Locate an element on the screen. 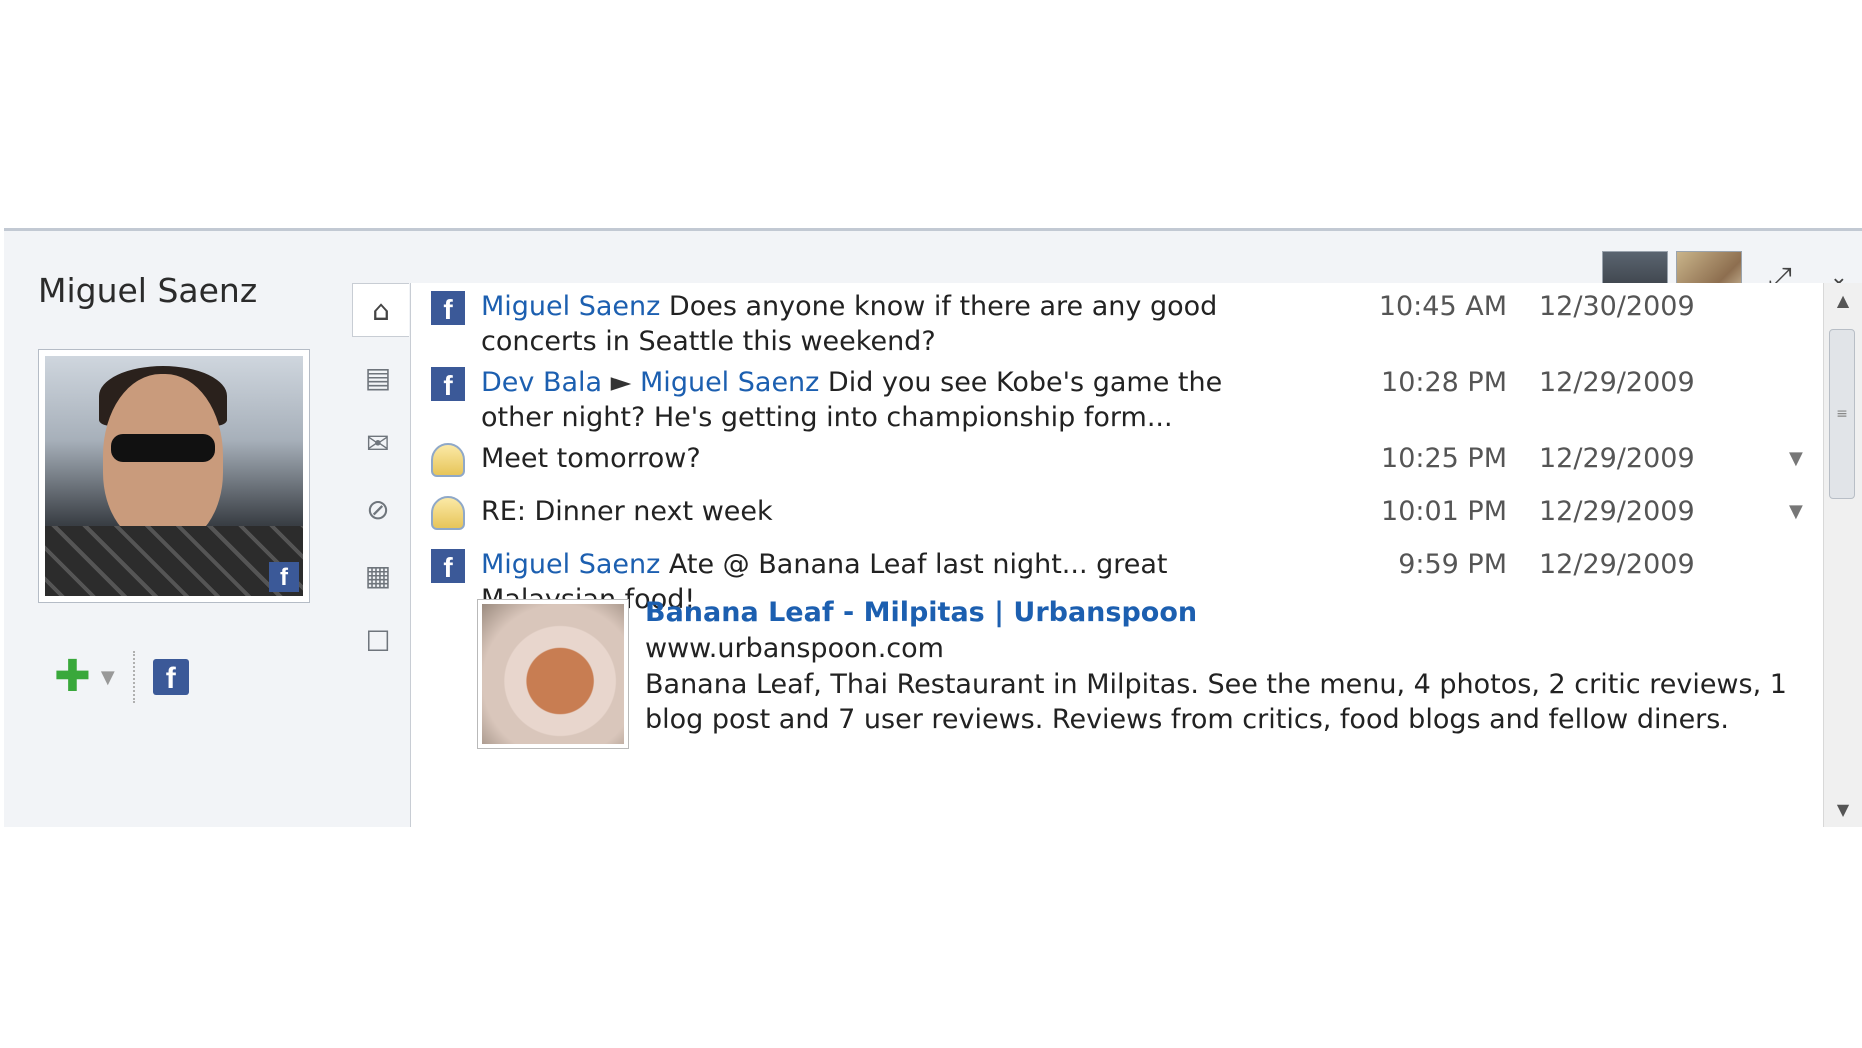  plus-icon: ✚ is located at coordinates (72, 677).